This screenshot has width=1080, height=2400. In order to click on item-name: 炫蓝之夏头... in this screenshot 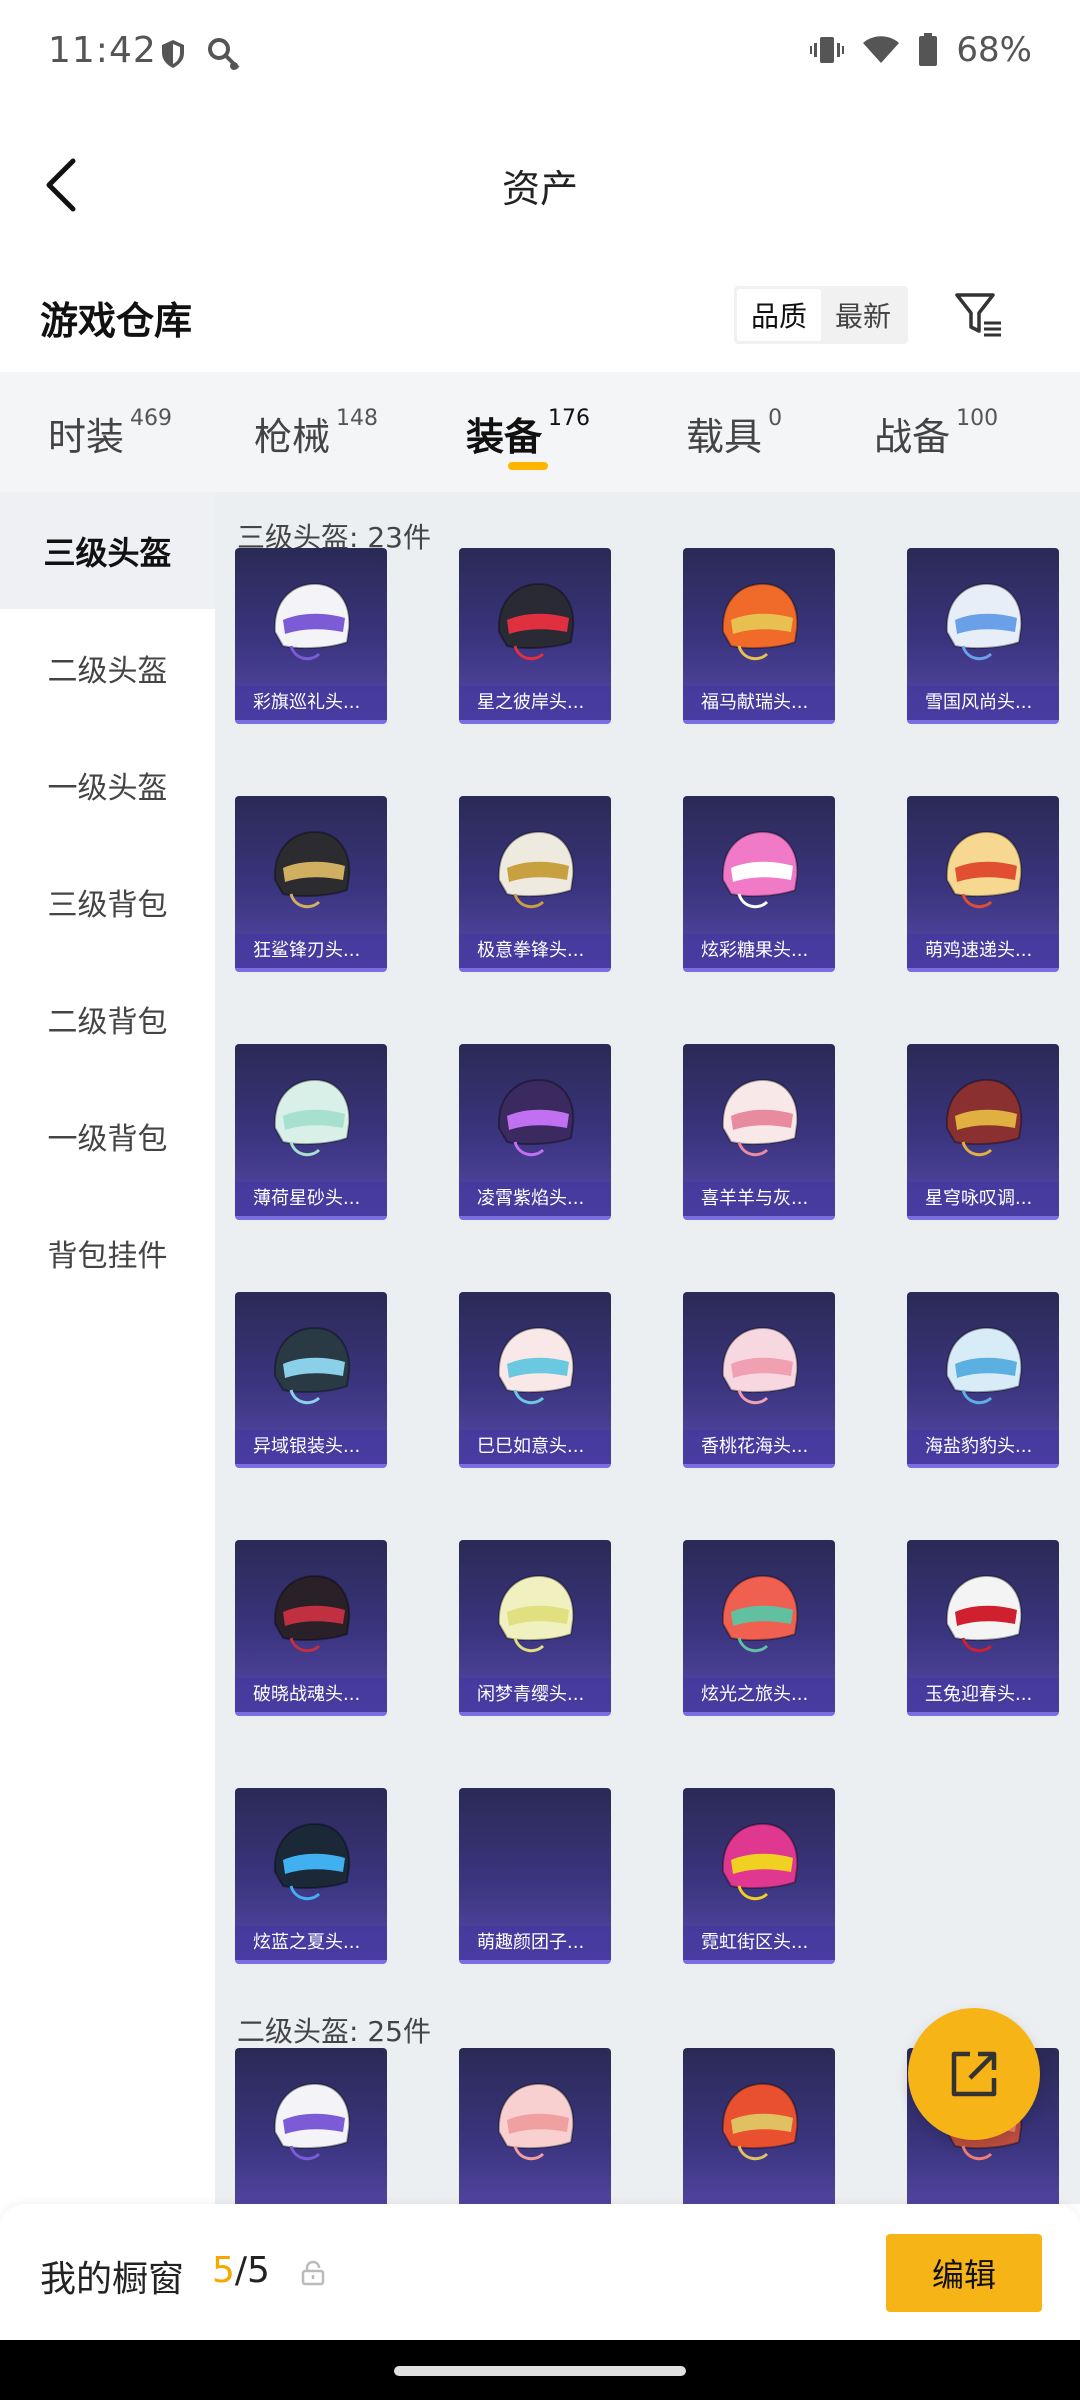, I will do `click(311, 1943)`.